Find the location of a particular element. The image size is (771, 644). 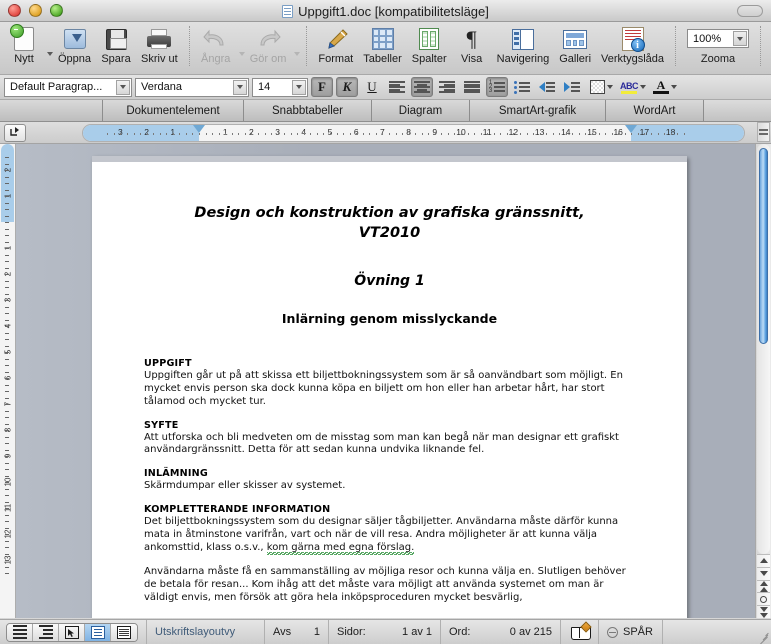

close-button is located at coordinates (14, 10).